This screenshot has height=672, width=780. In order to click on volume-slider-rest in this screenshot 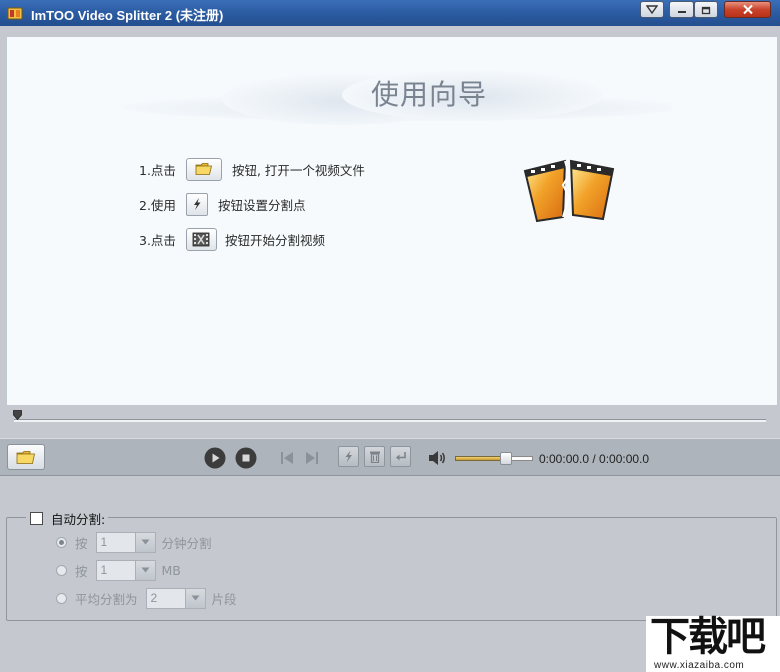, I will do `click(521, 458)`.